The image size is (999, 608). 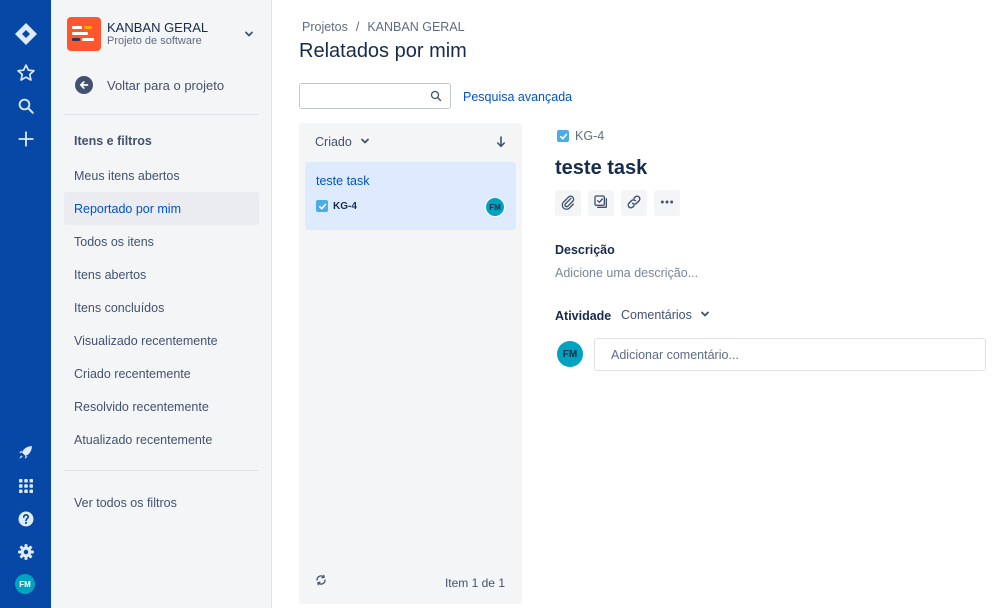 I want to click on create-subtask-button, so click(x=601, y=203).